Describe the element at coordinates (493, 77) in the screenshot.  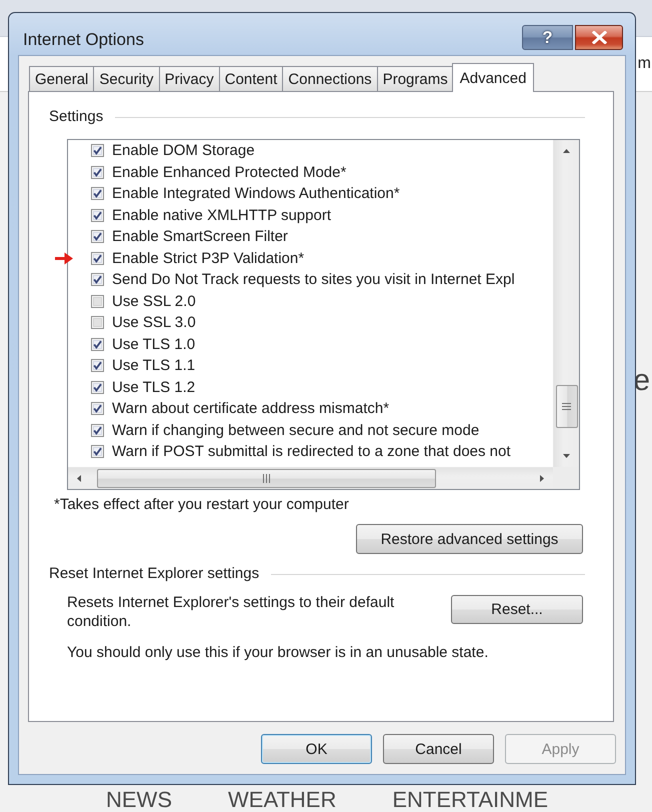
I see `tab: Advanced` at that location.